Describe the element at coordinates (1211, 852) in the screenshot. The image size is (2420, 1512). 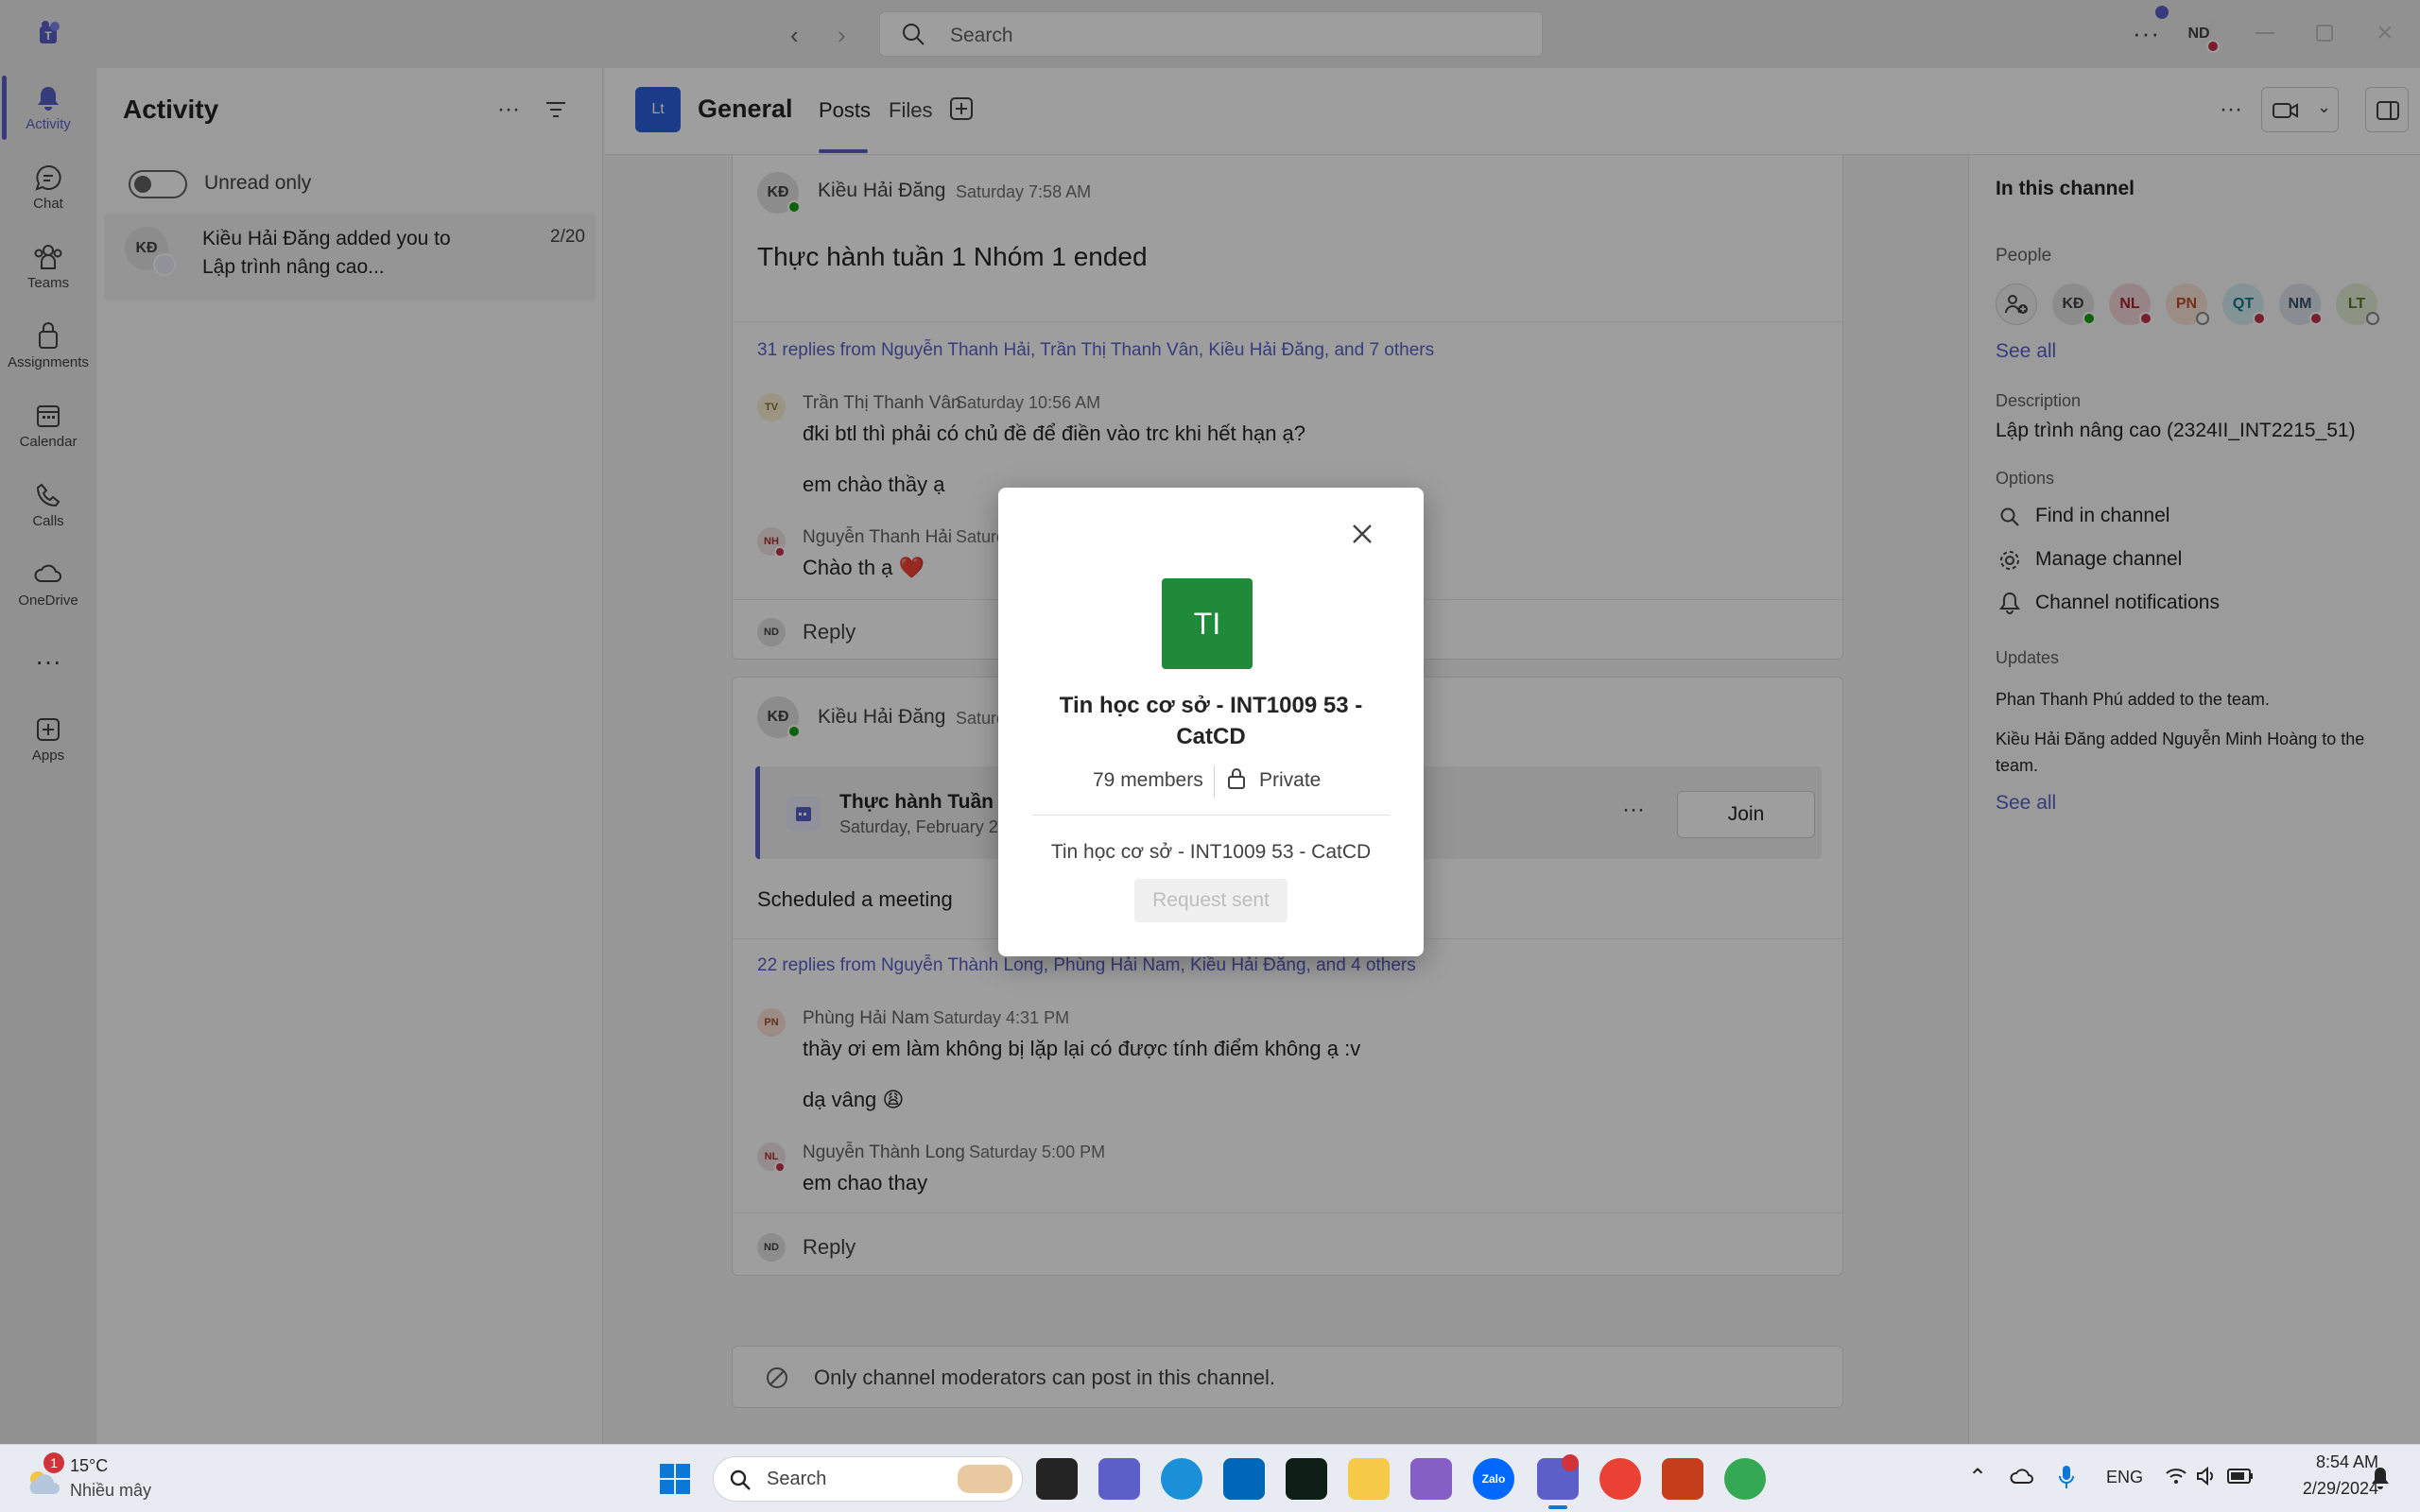
I see `team-description: Tin học cơ sở - INT1009 53 - CatCD` at that location.